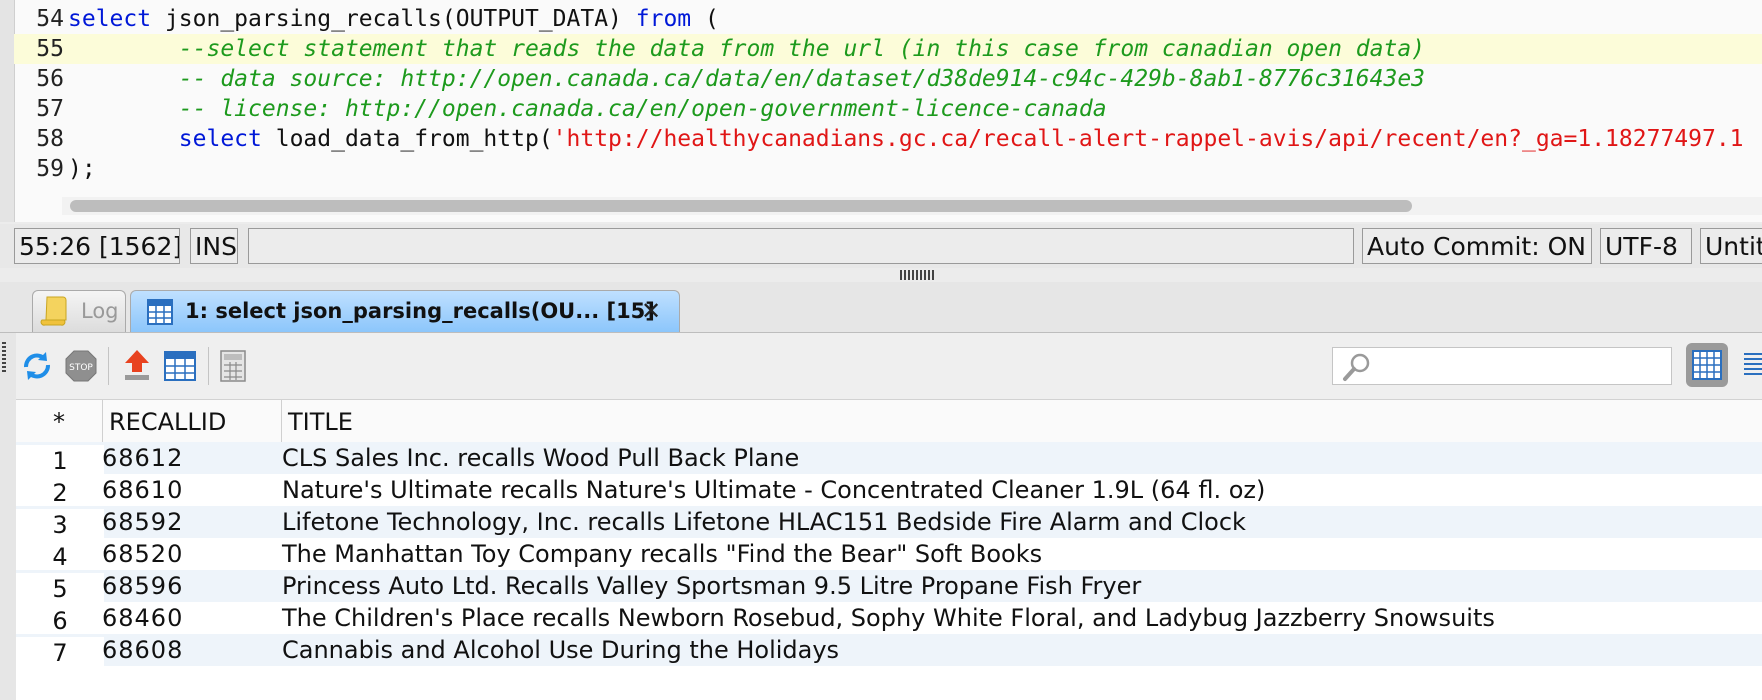 The image size is (1762, 700). I want to click on calculator-icon, so click(233, 366).